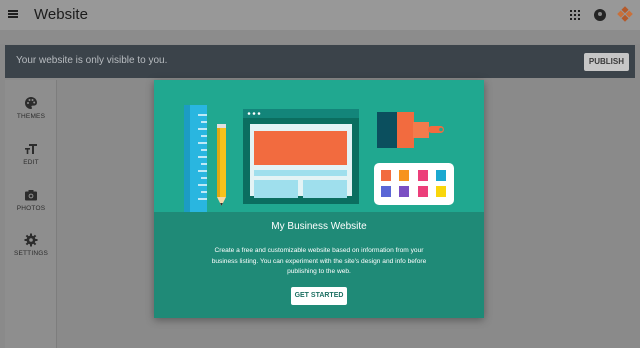 Image resolution: width=640 pixels, height=348 pixels. I want to click on menu-icon, so click(13, 14).